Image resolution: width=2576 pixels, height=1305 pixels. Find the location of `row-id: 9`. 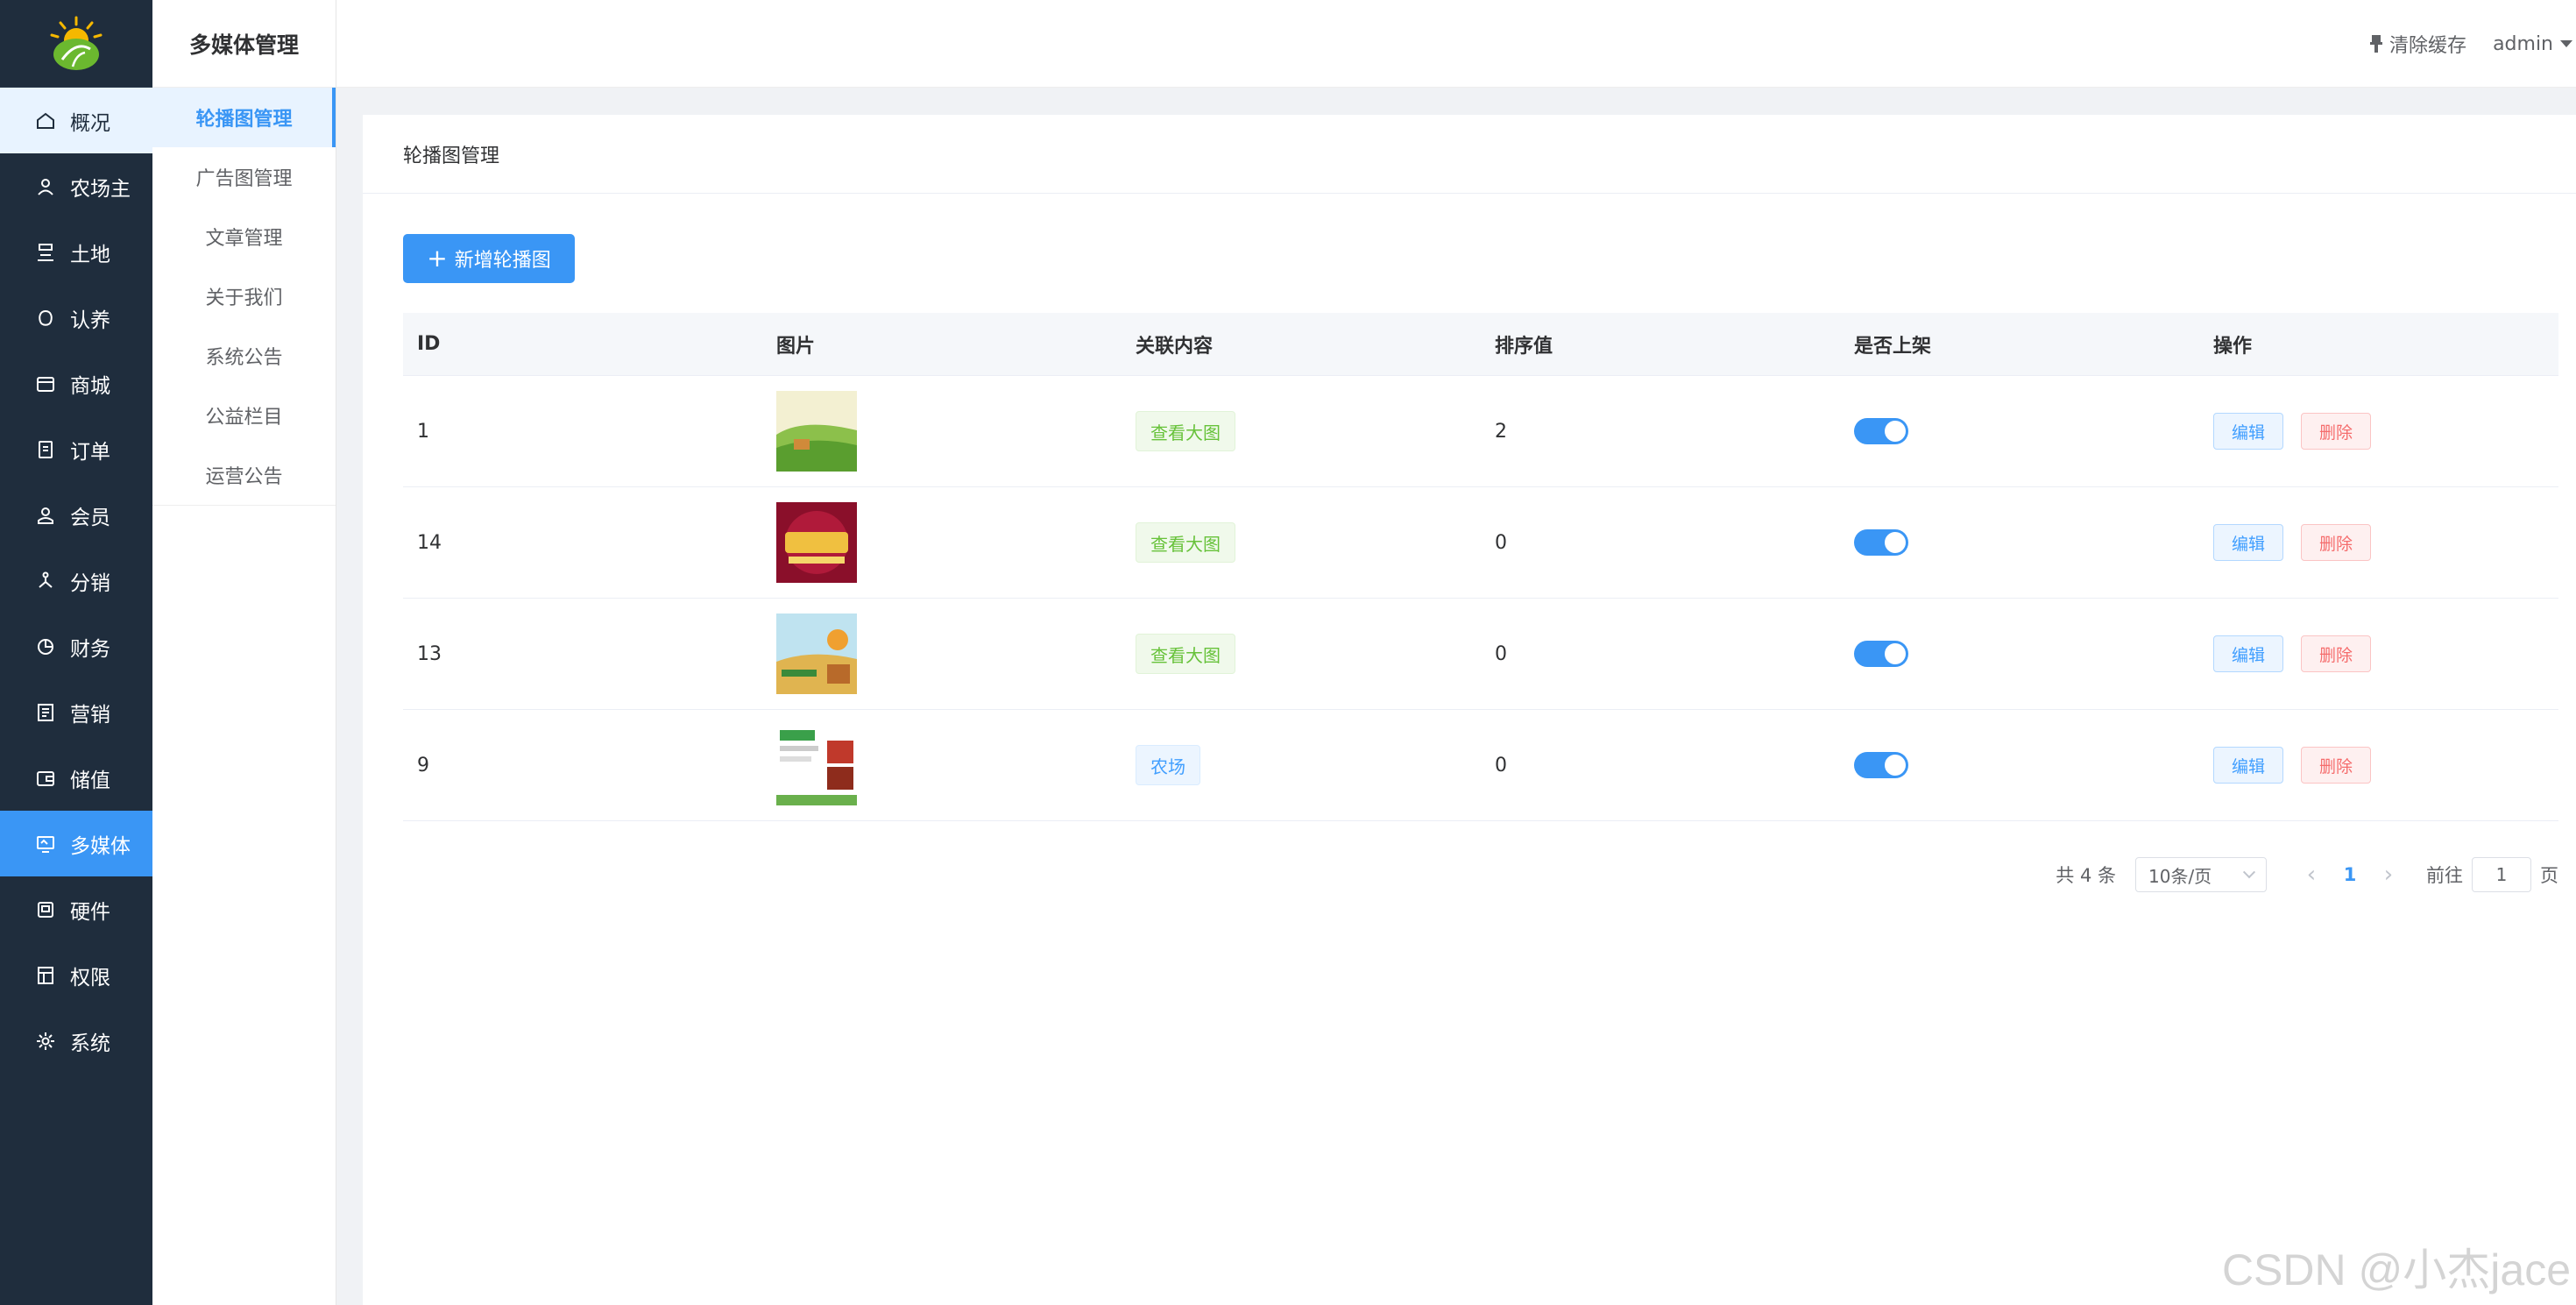

row-id: 9 is located at coordinates (423, 765).